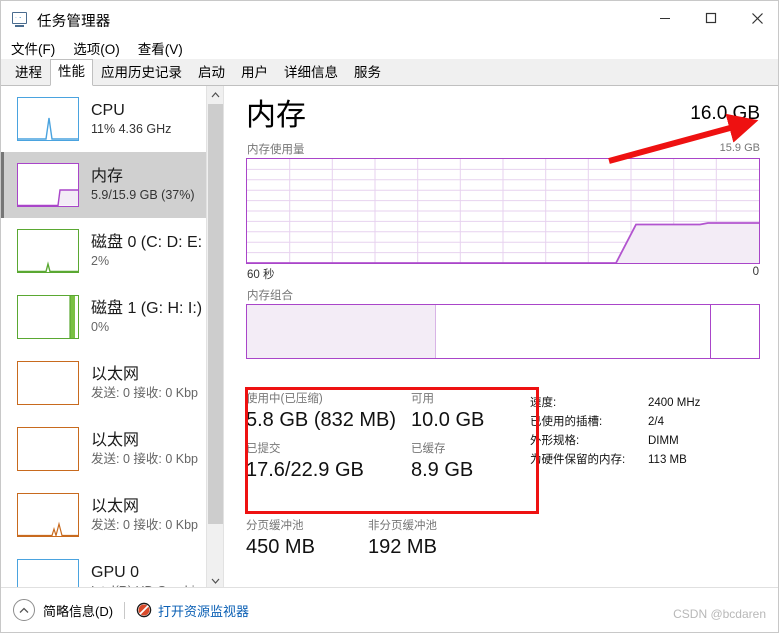  Describe the element at coordinates (144, 515) in the screenshot. I see `sidebar-item-ethernet-3-text: 以太网 发送: 0 接收: 0 Kbp` at that location.